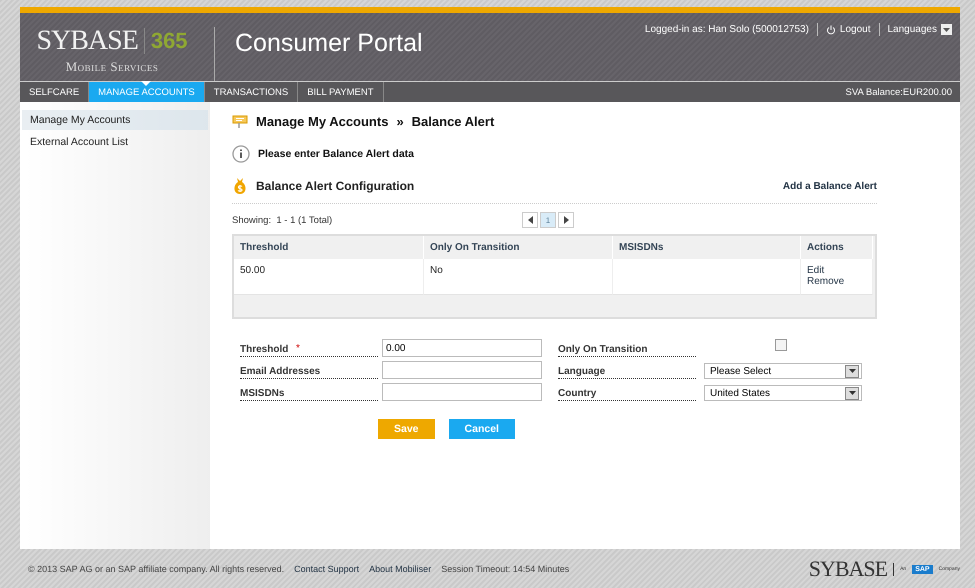 The height and width of the screenshot is (588, 975). Describe the element at coordinates (627, 394) in the screenshot. I see `field-label: Country` at that location.